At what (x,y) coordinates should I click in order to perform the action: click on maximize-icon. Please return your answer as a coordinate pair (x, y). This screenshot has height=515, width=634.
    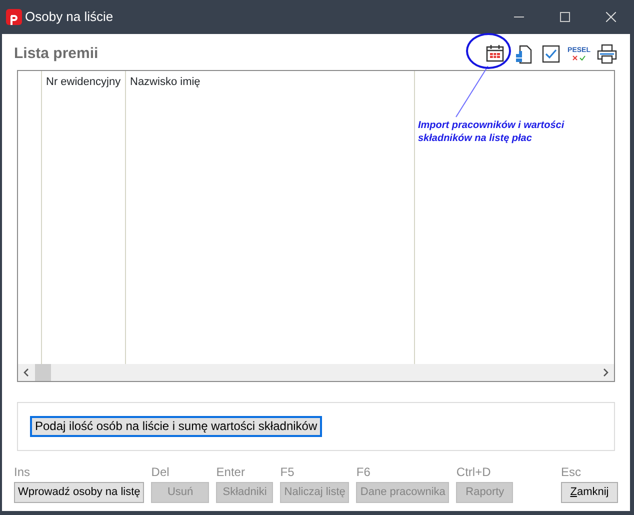
    Looking at the image, I should click on (565, 17).